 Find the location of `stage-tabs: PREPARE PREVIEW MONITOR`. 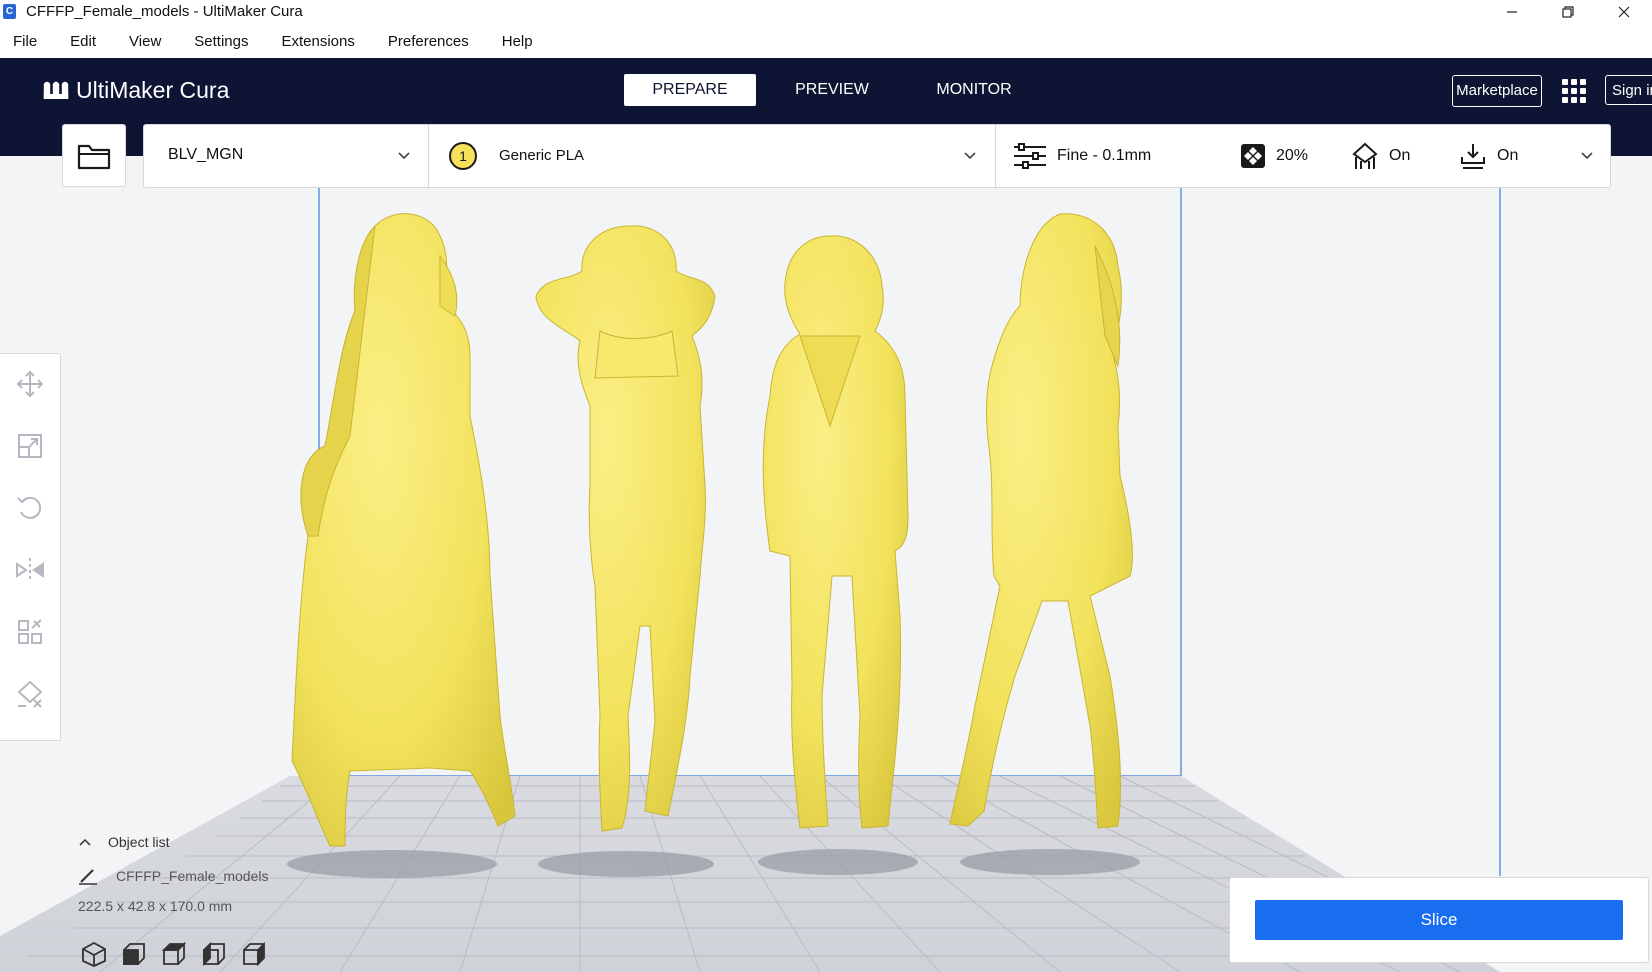

stage-tabs: PREPARE PREVIEW MONITOR is located at coordinates (837, 90).